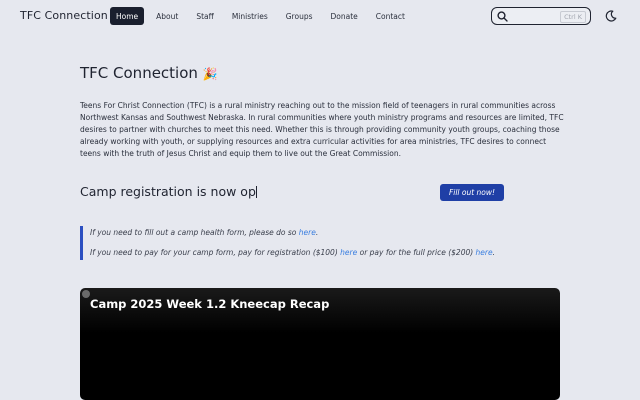 This screenshot has width=640, height=400. I want to click on search-button: Ctrl K, so click(541, 16).